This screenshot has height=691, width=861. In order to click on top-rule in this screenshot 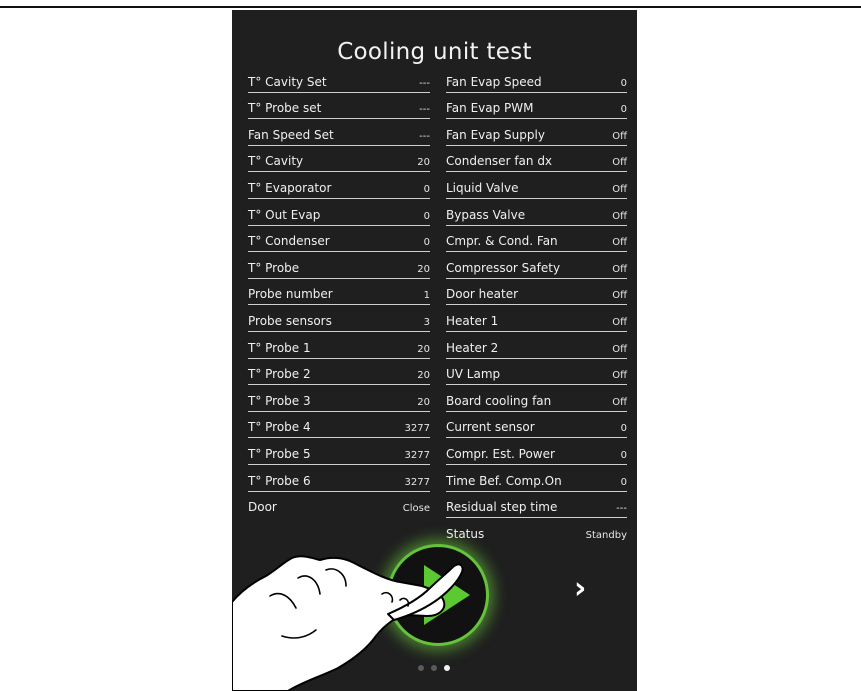, I will do `click(430, 7)`.